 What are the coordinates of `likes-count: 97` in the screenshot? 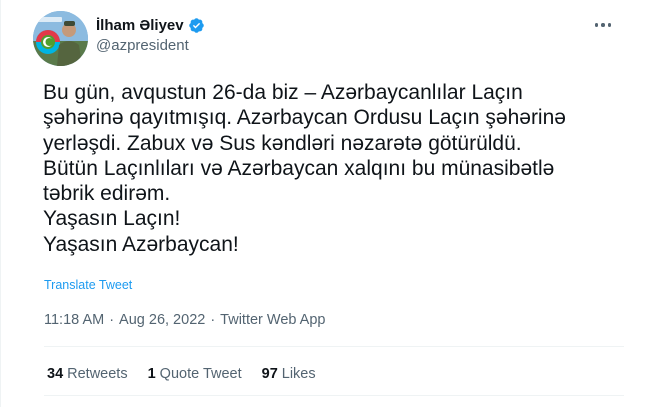 It's located at (269, 374).